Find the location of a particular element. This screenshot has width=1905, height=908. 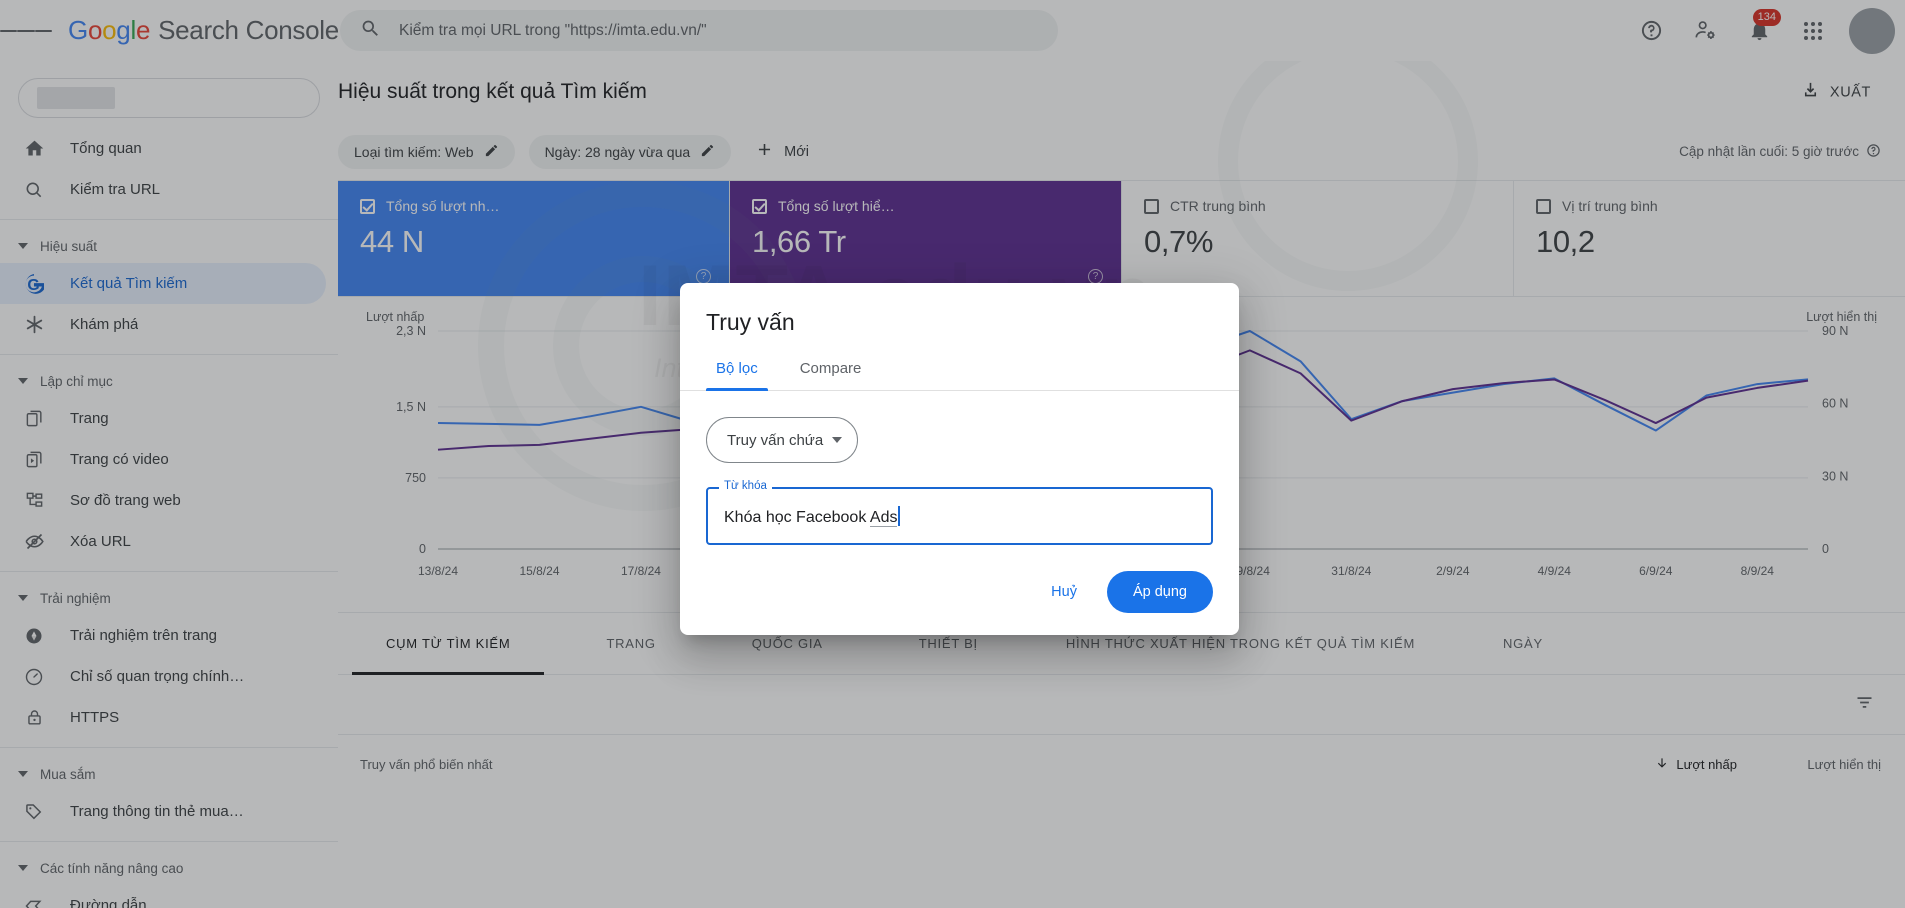

dialog-tab-bo-loc: Bộ lọc is located at coordinates (737, 375).